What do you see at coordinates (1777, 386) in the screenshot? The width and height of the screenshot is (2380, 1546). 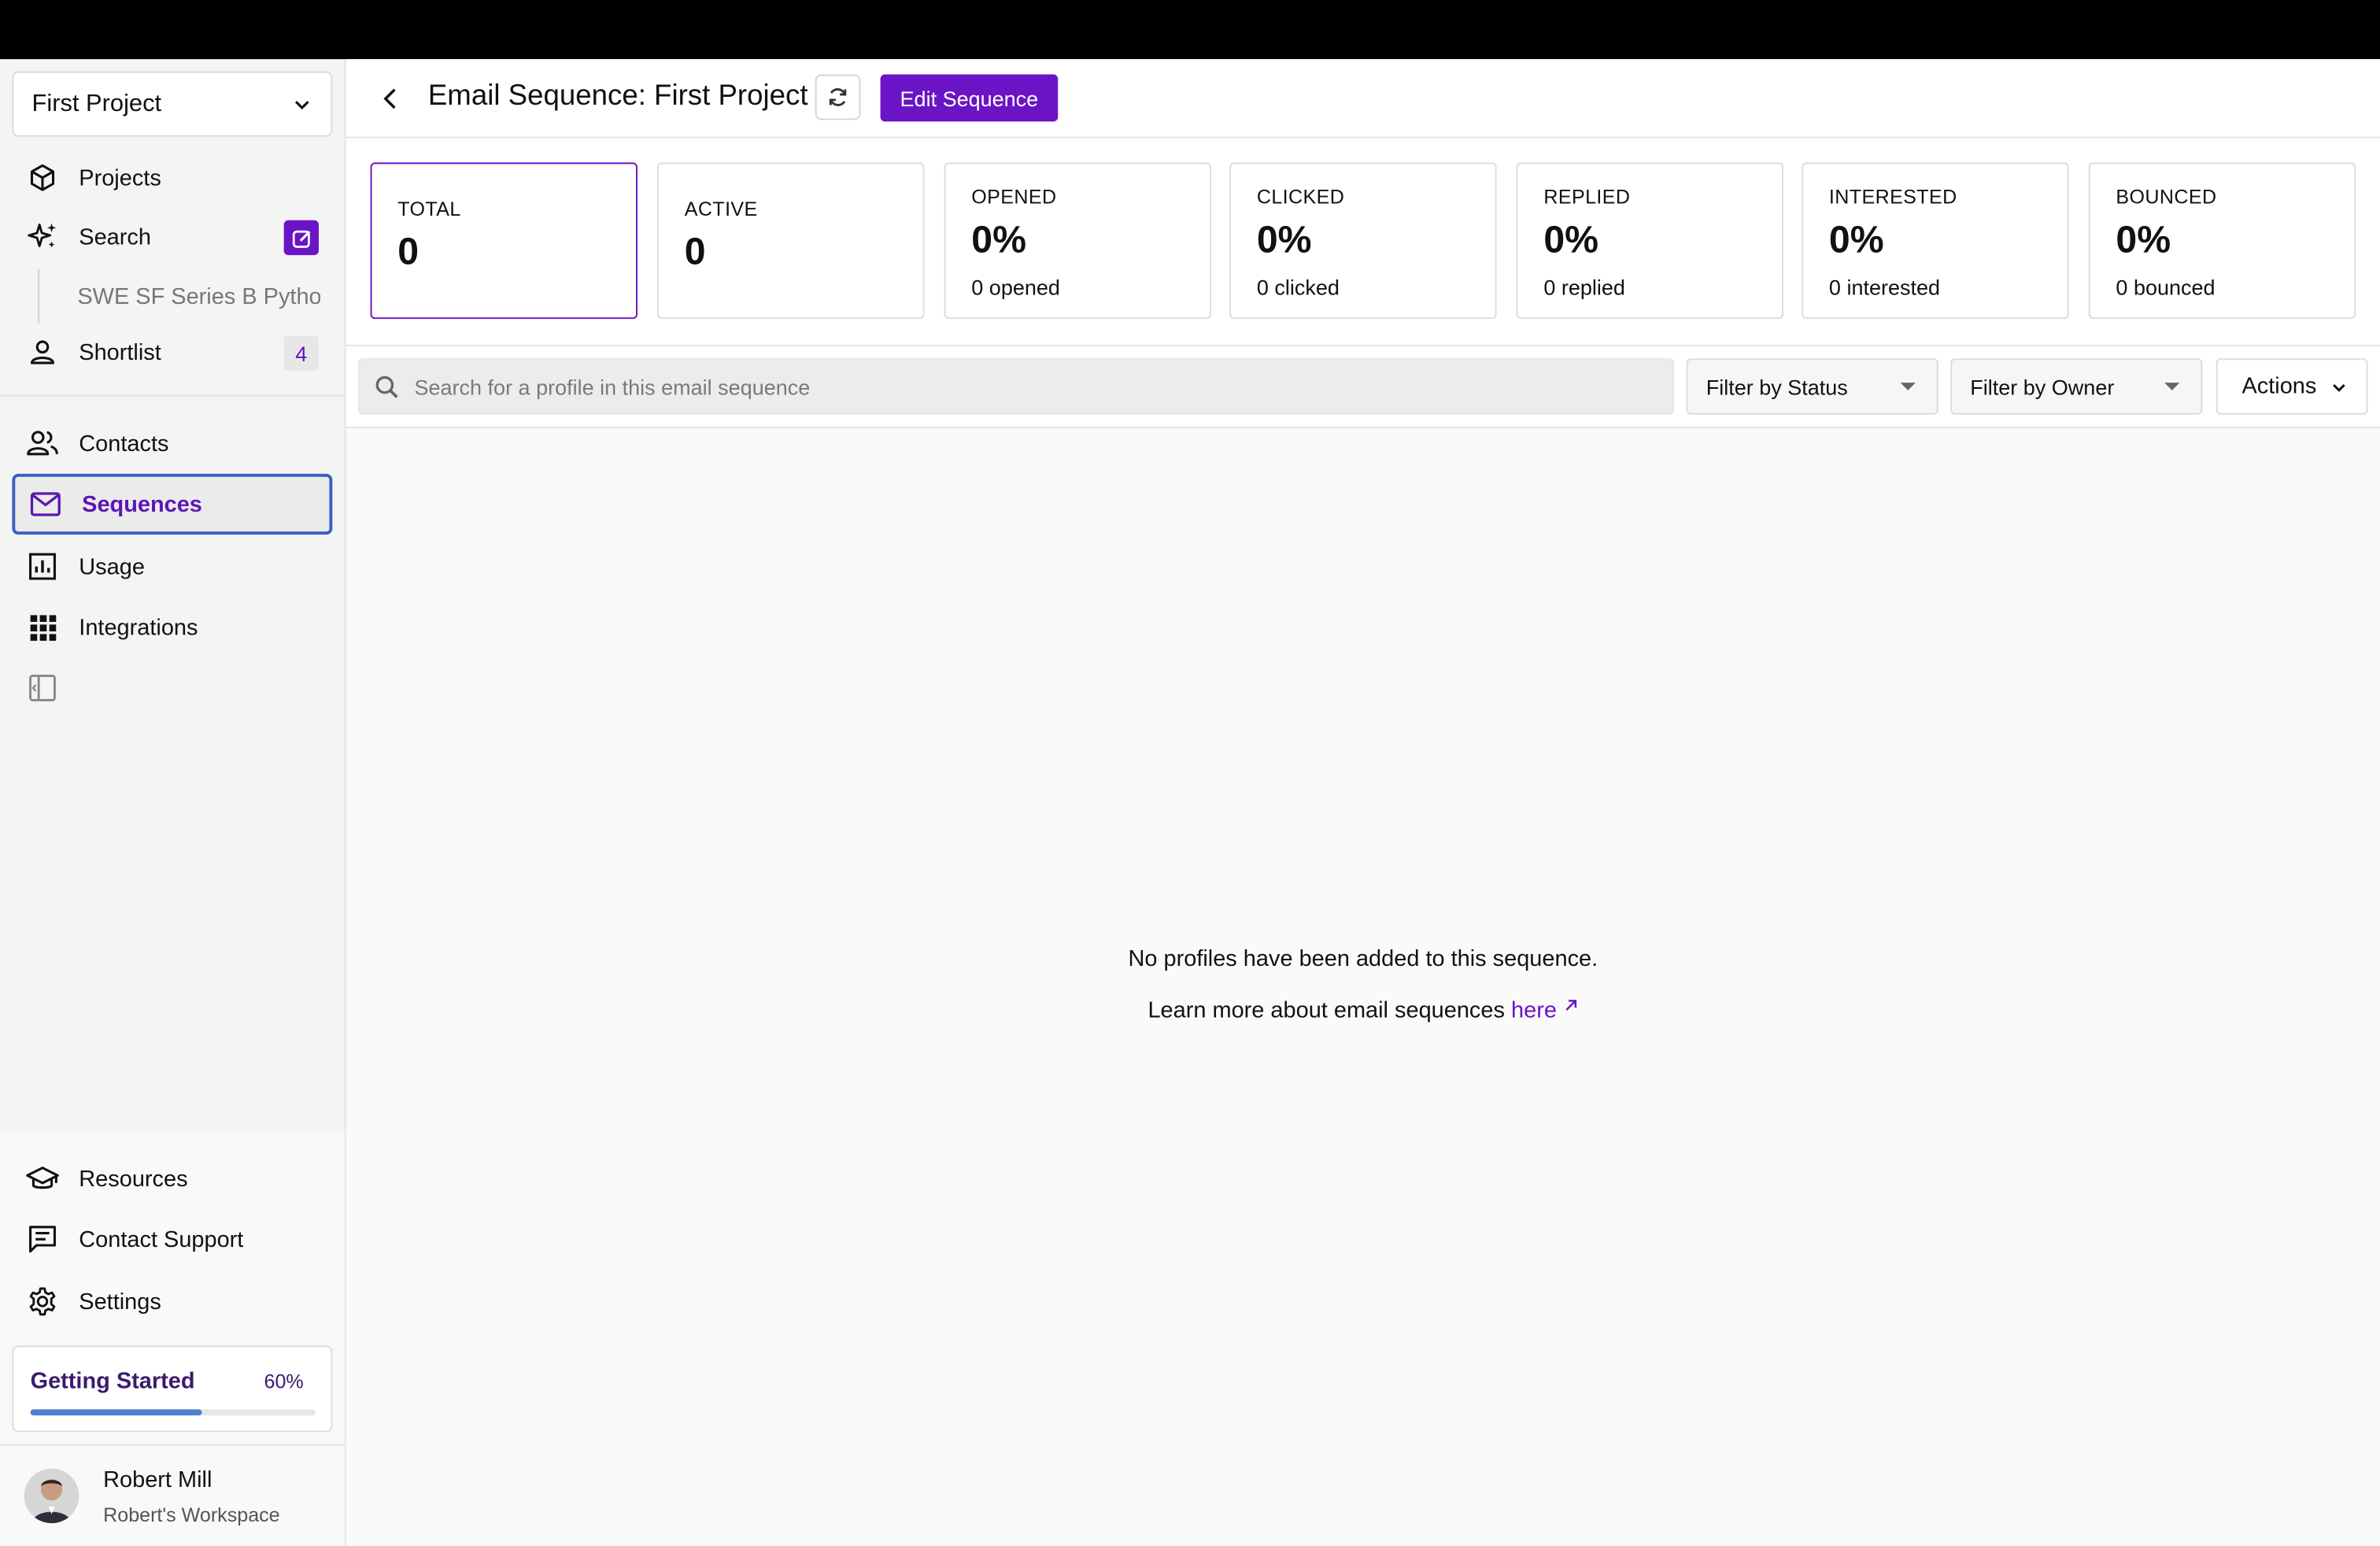 I see `filter-status-label: Filter by Status` at bounding box center [1777, 386].